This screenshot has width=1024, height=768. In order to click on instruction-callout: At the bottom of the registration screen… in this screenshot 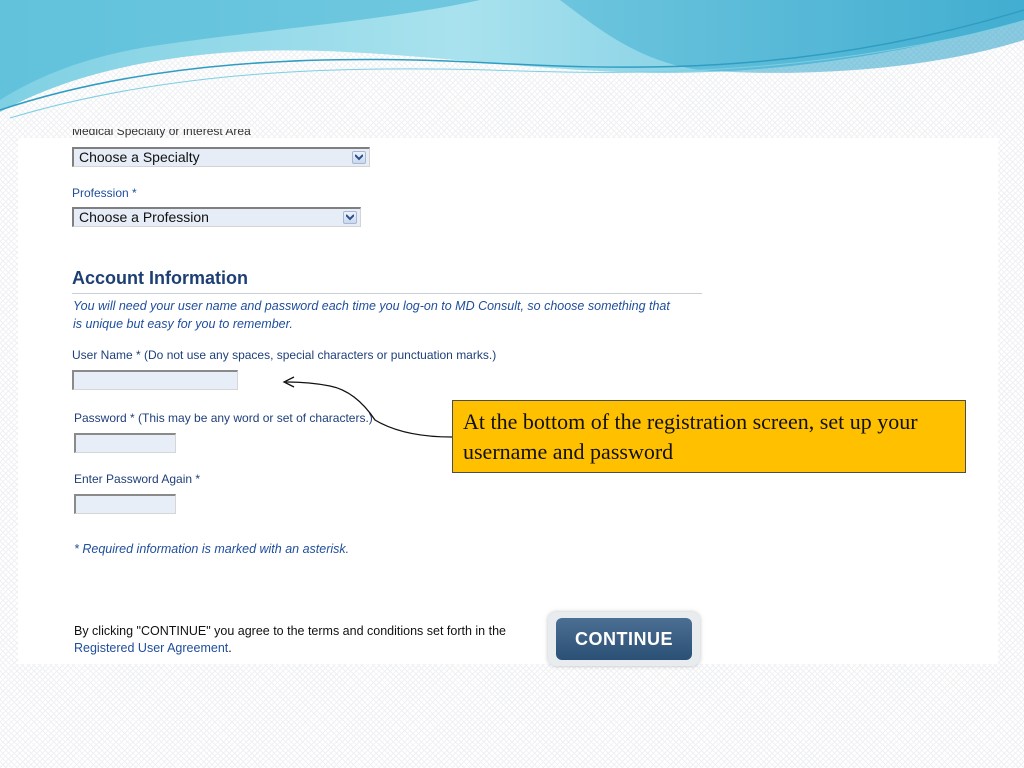, I will do `click(709, 436)`.